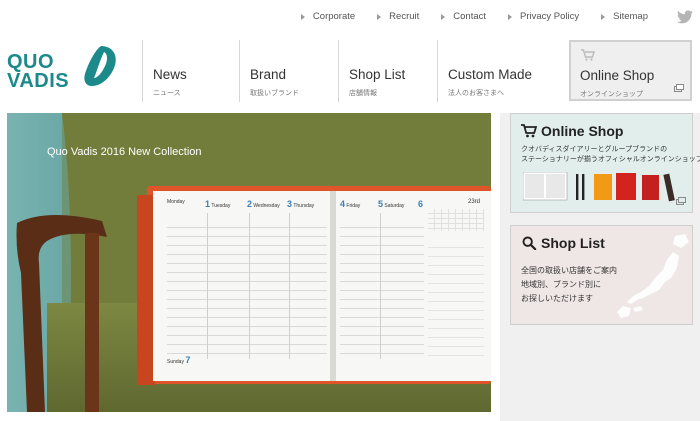  Describe the element at coordinates (653, 276) in the screenshot. I see `japan-map` at that location.